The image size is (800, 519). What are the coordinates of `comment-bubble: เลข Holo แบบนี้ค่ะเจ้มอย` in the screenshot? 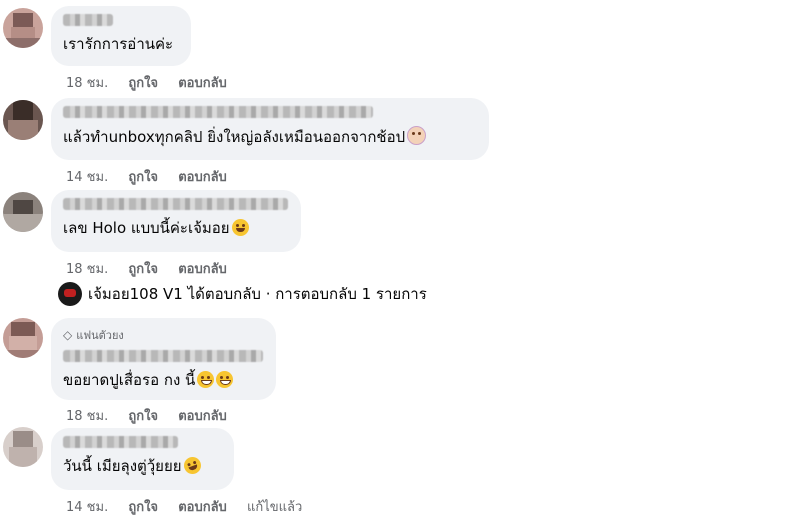 It's located at (176, 221).